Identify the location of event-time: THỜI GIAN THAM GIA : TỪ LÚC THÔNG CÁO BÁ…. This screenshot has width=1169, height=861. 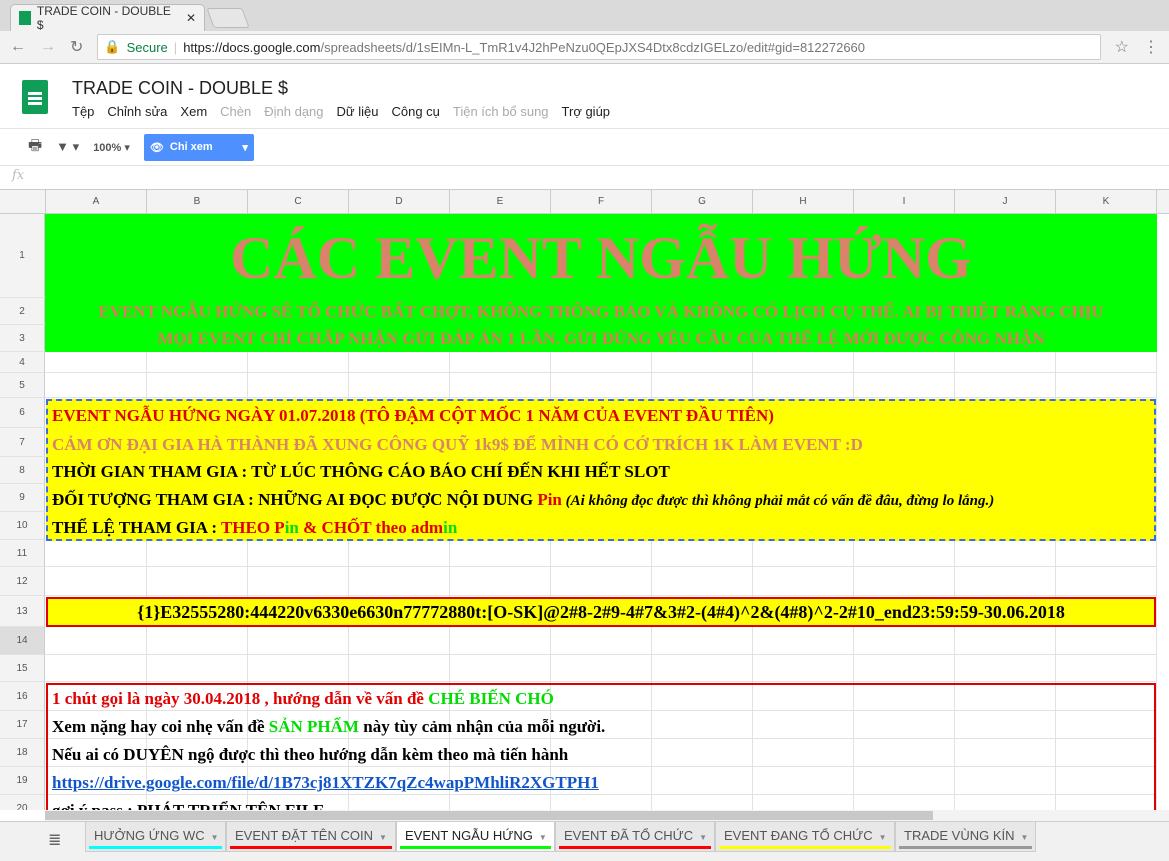
(361, 471).